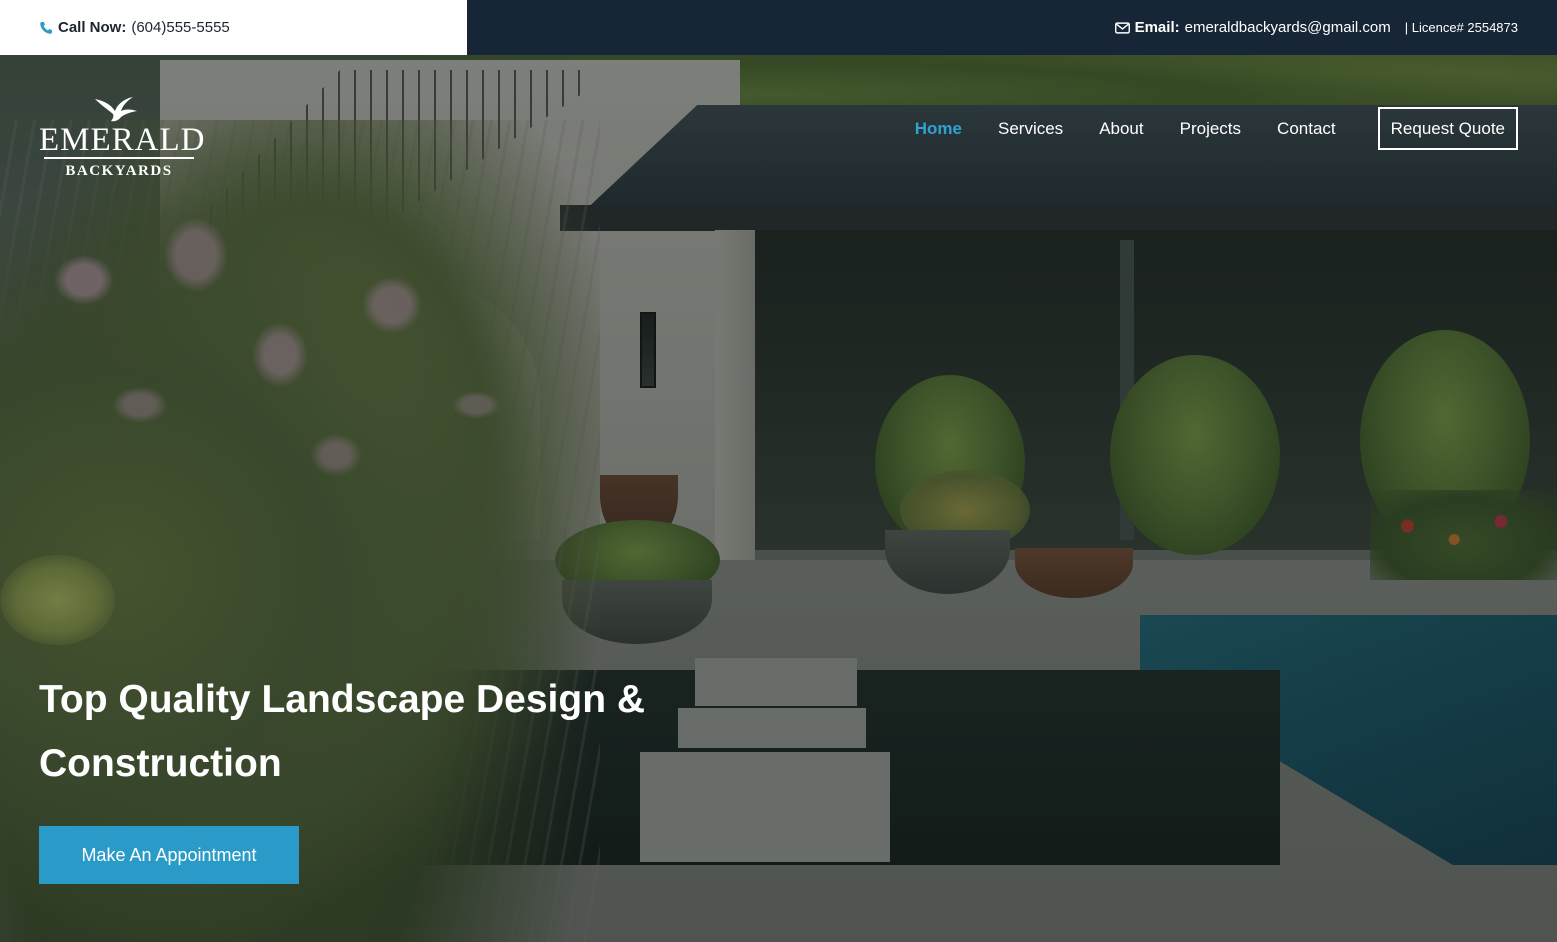 This screenshot has height=942, width=1557. Describe the element at coordinates (160, 763) in the screenshot. I see `hero-title-line-2: Construction` at that location.